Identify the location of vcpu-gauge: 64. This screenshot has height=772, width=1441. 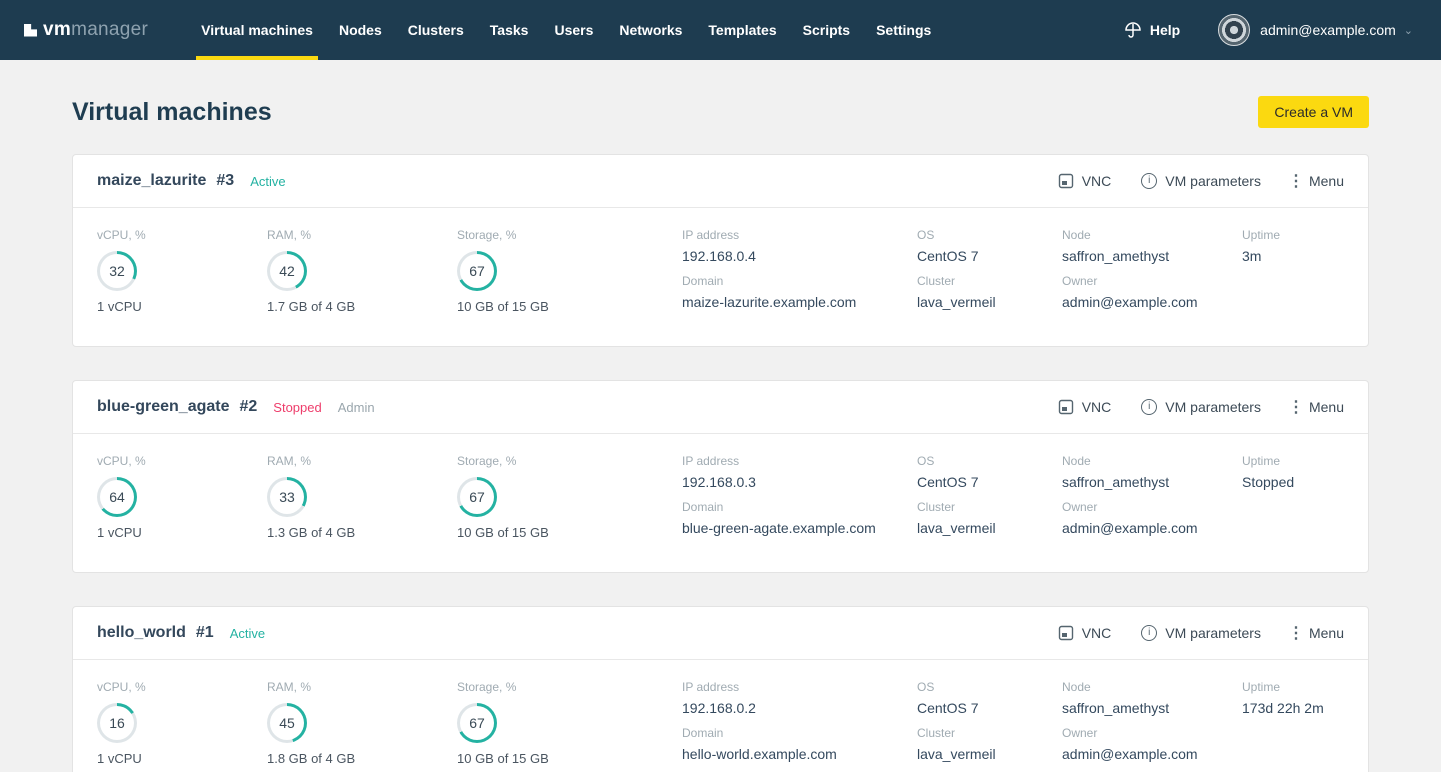
(117, 497).